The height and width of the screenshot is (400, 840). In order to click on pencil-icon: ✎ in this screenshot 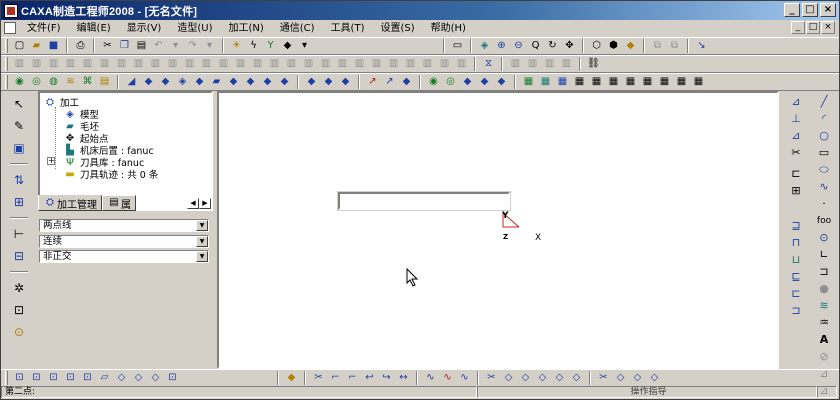, I will do `click(19, 126)`.